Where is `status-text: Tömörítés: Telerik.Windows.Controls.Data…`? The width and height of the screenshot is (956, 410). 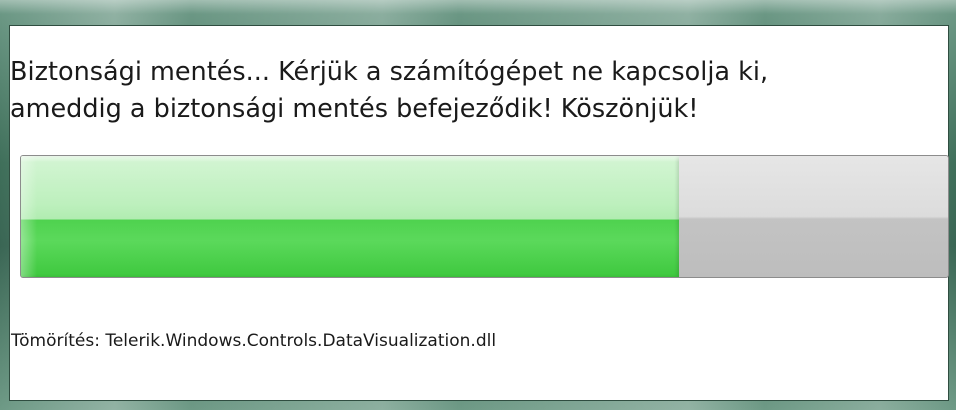 status-text: Tömörítés: Telerik.Windows.Controls.Data… is located at coordinates (254, 341).